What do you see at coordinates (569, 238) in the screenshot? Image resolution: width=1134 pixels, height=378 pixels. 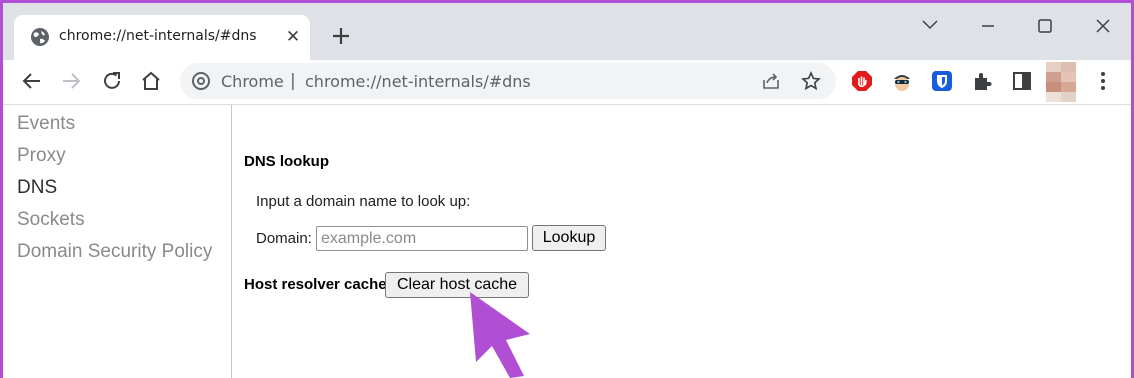 I see `lookup-button: Lookup` at bounding box center [569, 238].